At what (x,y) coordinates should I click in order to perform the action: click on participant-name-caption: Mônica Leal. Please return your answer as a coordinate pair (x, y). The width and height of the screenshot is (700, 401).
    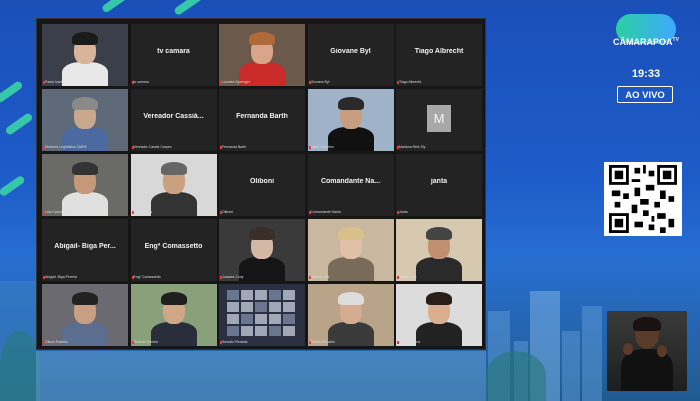
    Looking at the image, I should click on (320, 277).